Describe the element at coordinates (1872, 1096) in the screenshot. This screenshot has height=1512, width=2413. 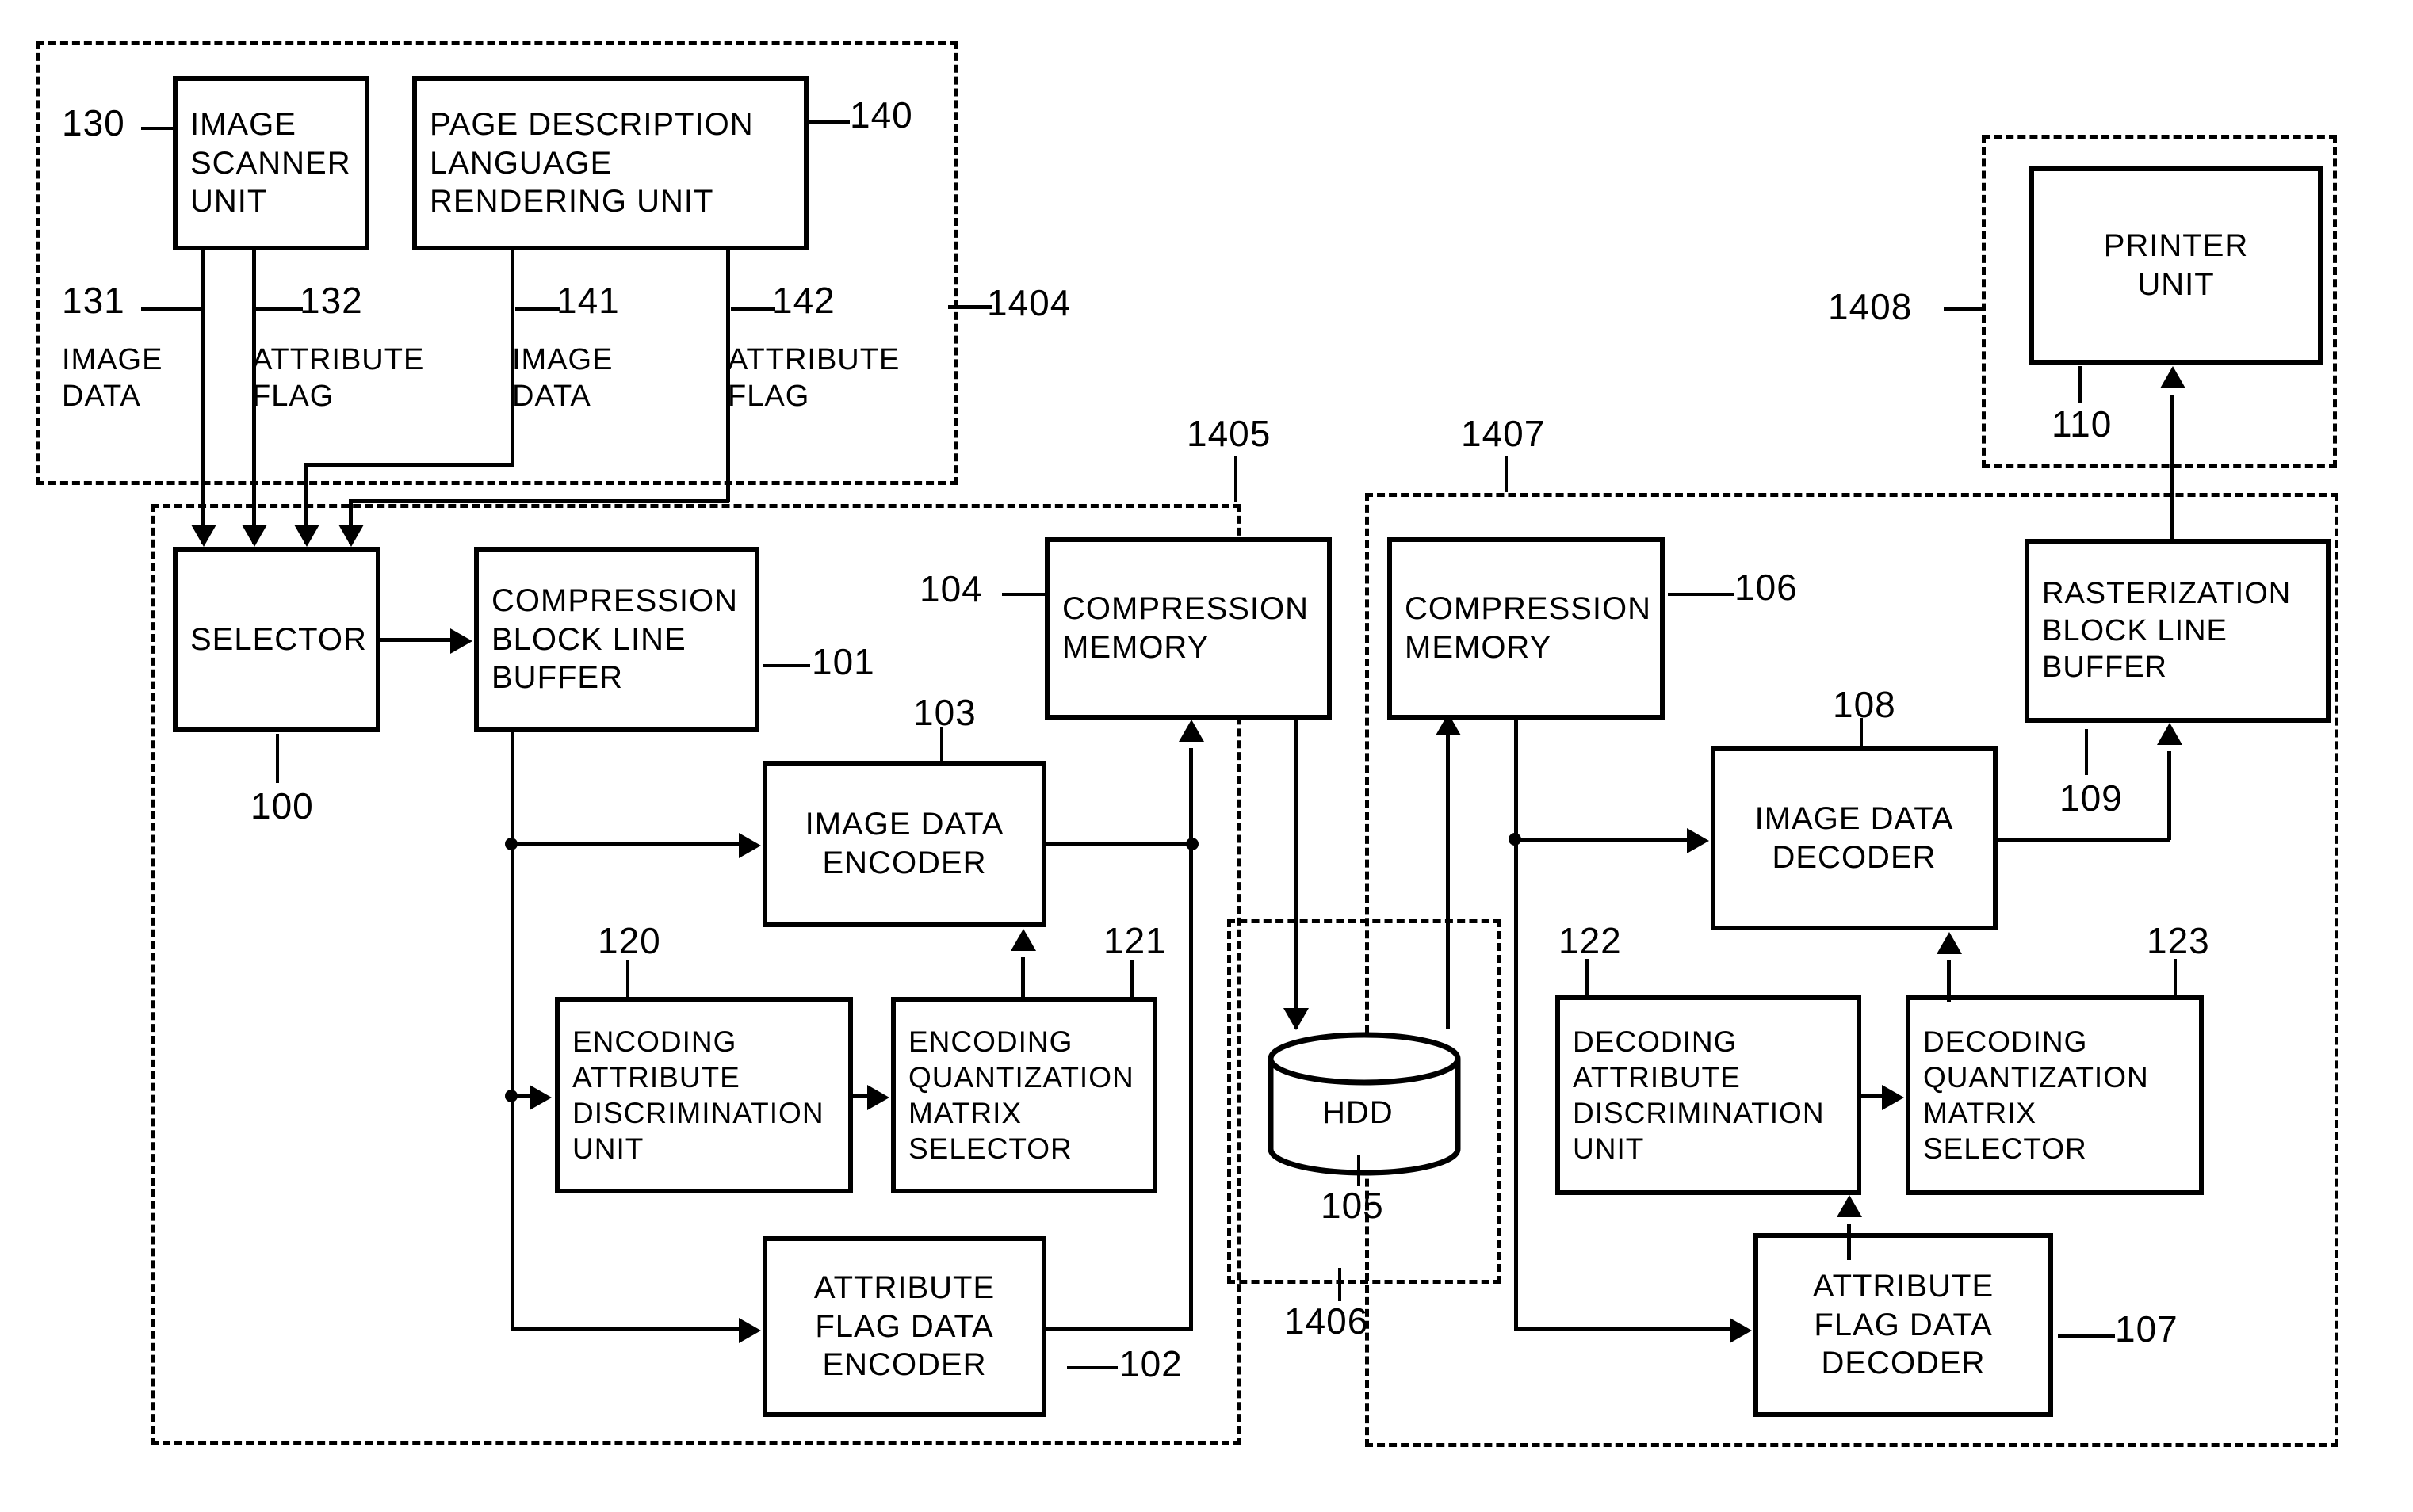
I see `wire-dec-attr-to-quant` at that location.